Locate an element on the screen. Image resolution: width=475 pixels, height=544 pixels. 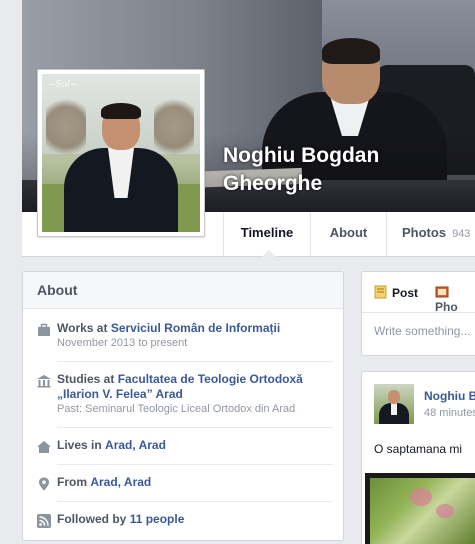
home-icon is located at coordinates (44, 447).